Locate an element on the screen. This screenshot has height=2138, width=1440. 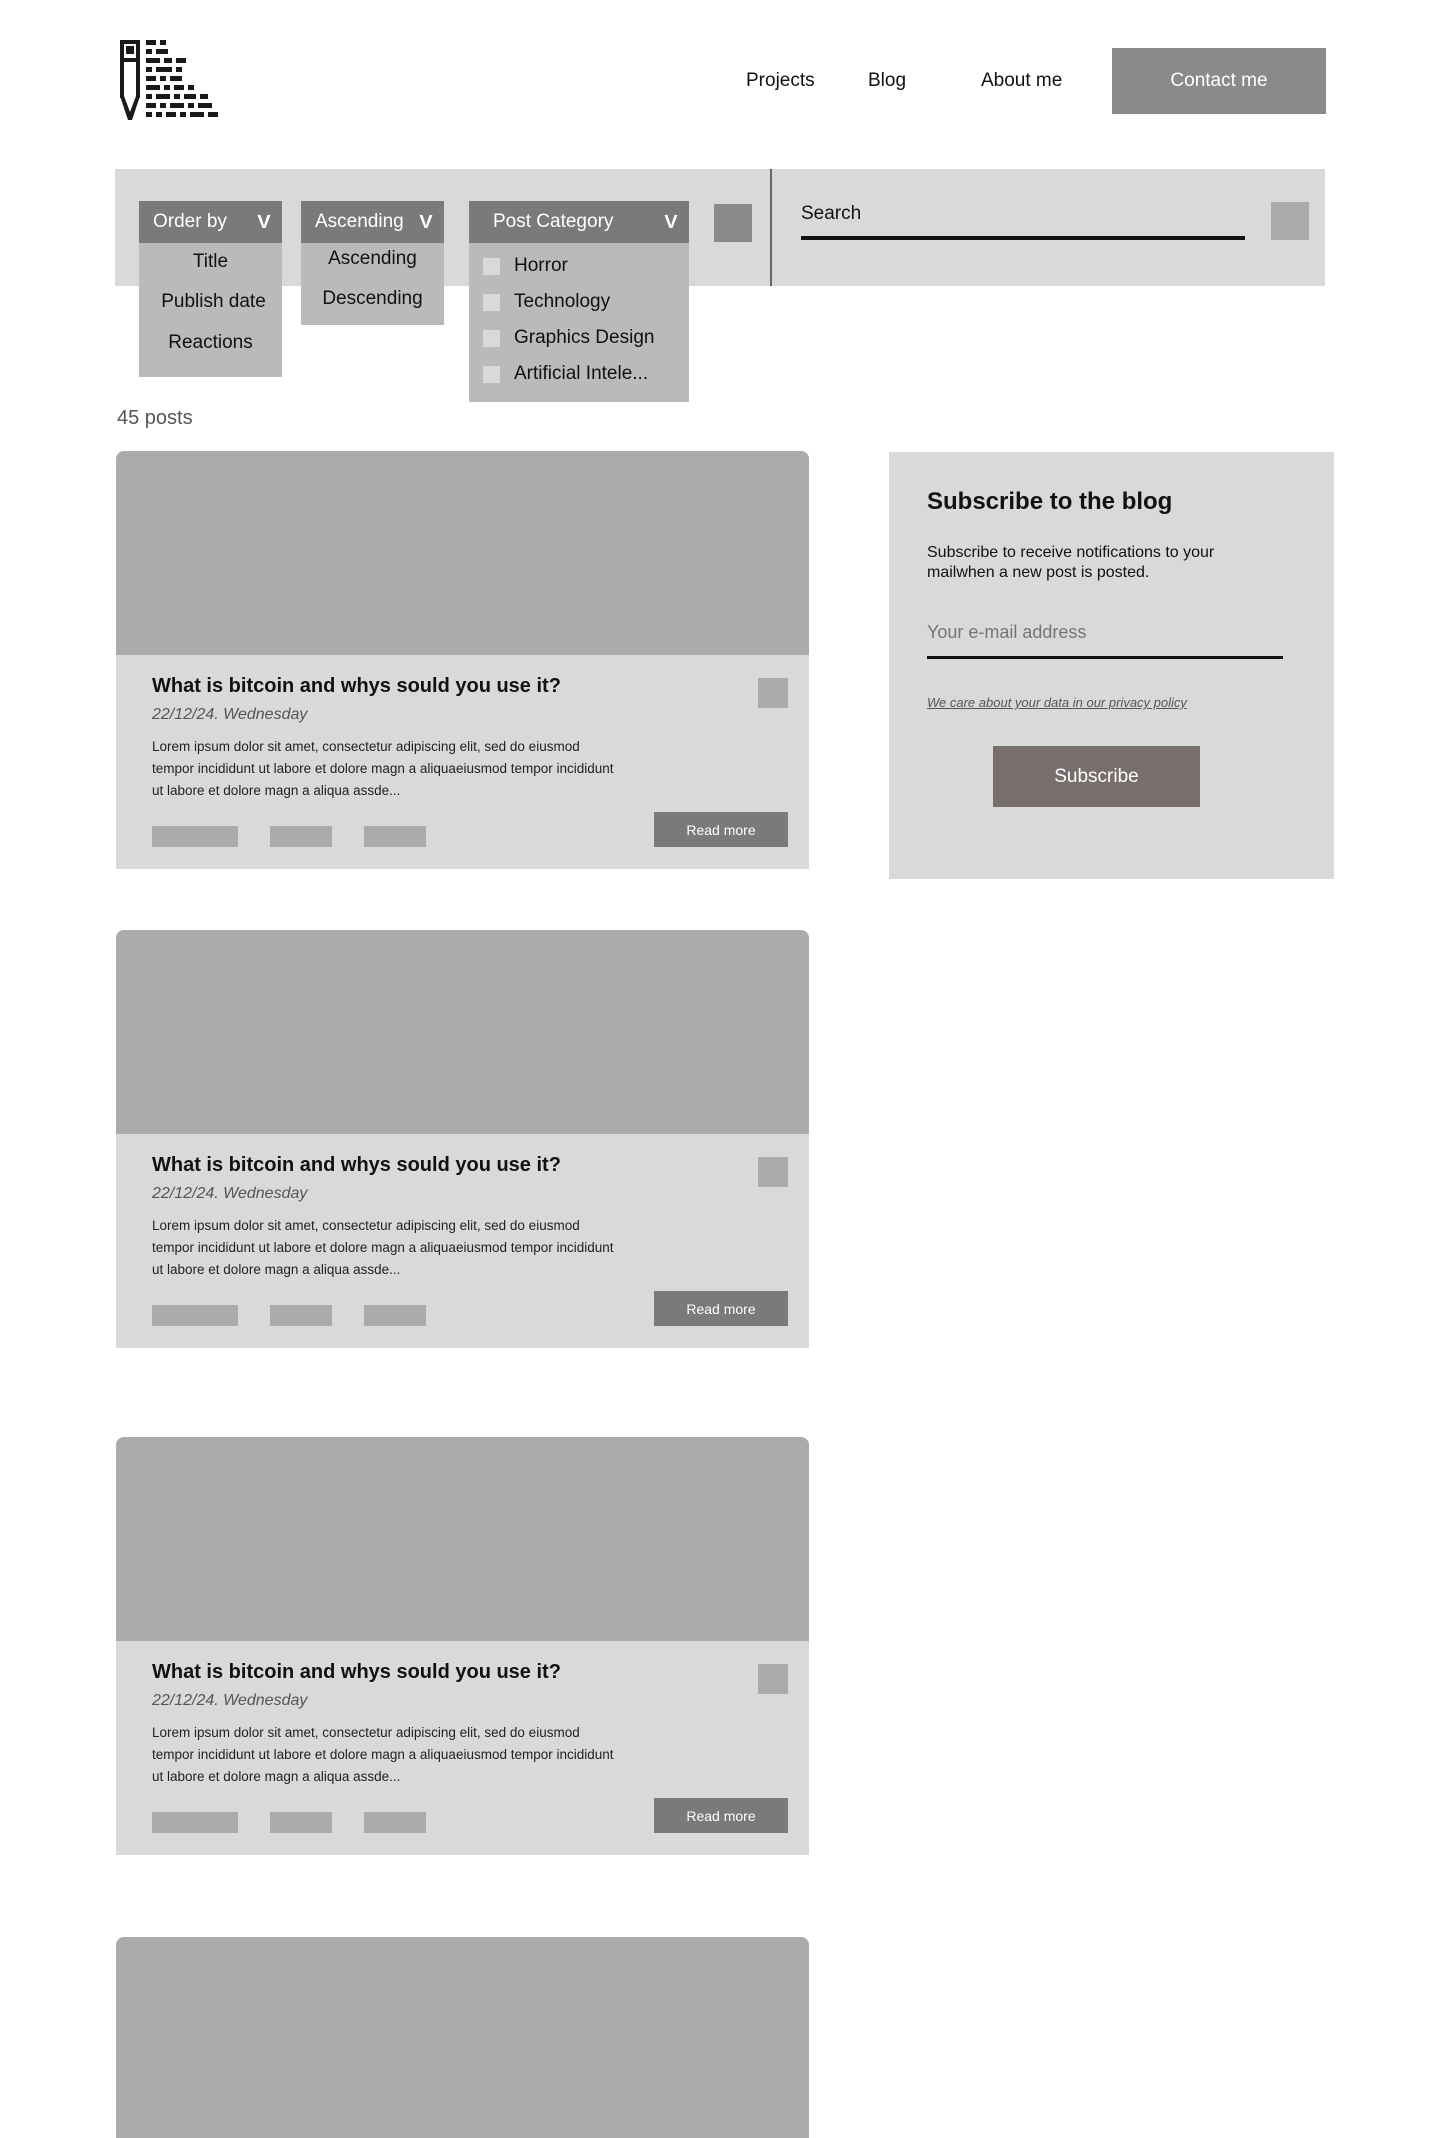
post-card is located at coordinates (462, 2037).